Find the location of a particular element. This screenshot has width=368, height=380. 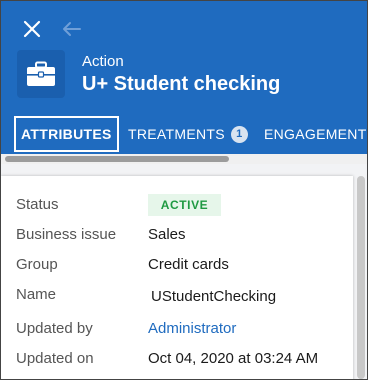

business-issue-label: Business issue is located at coordinates (66, 234).